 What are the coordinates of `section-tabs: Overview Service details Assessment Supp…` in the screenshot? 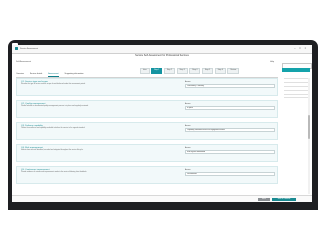 It's located at (147, 75).